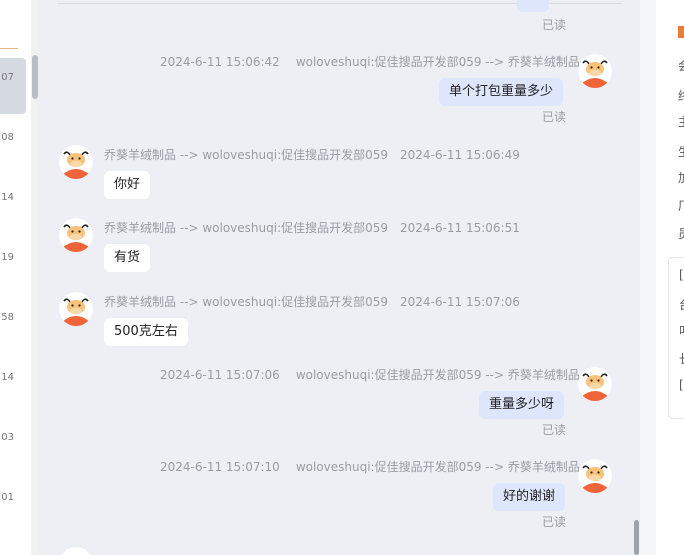 Image resolution: width=684 pixels, height=555 pixels. Describe the element at coordinates (16, 277) in the screenshot. I see `conversation-list: 07 08 14 19 58 14 03 01` at that location.